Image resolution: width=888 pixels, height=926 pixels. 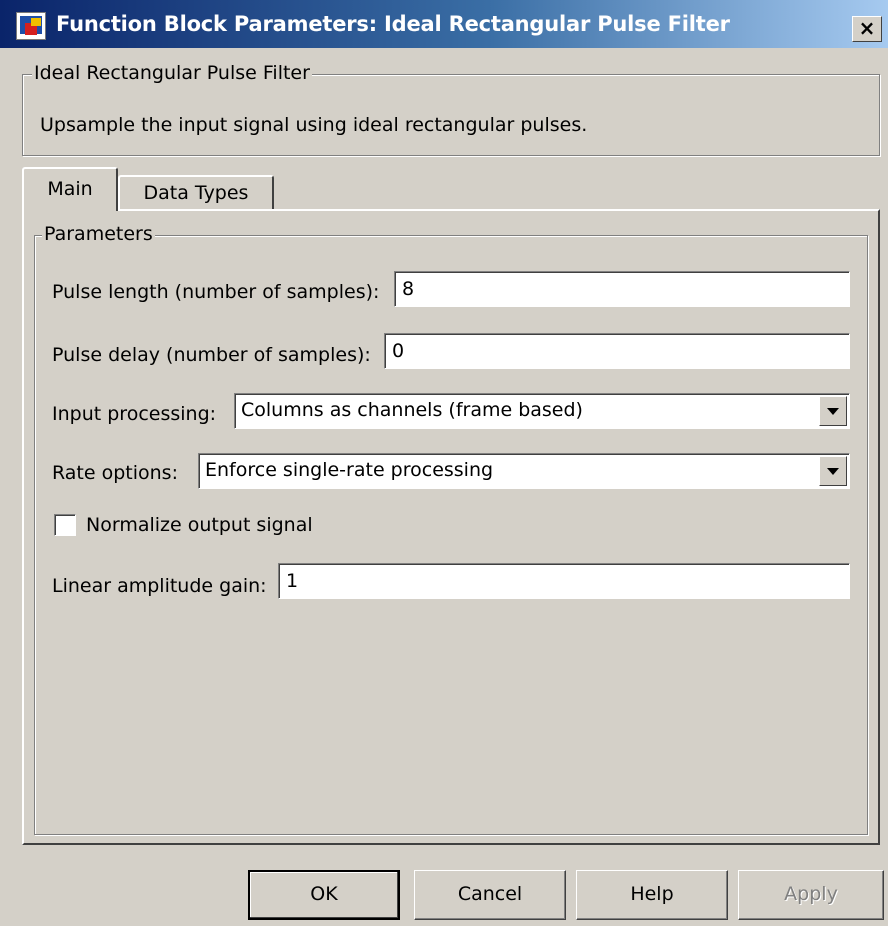 What do you see at coordinates (524, 471) in the screenshot?
I see `rate-options-select: Enforce single-rate processing` at bounding box center [524, 471].